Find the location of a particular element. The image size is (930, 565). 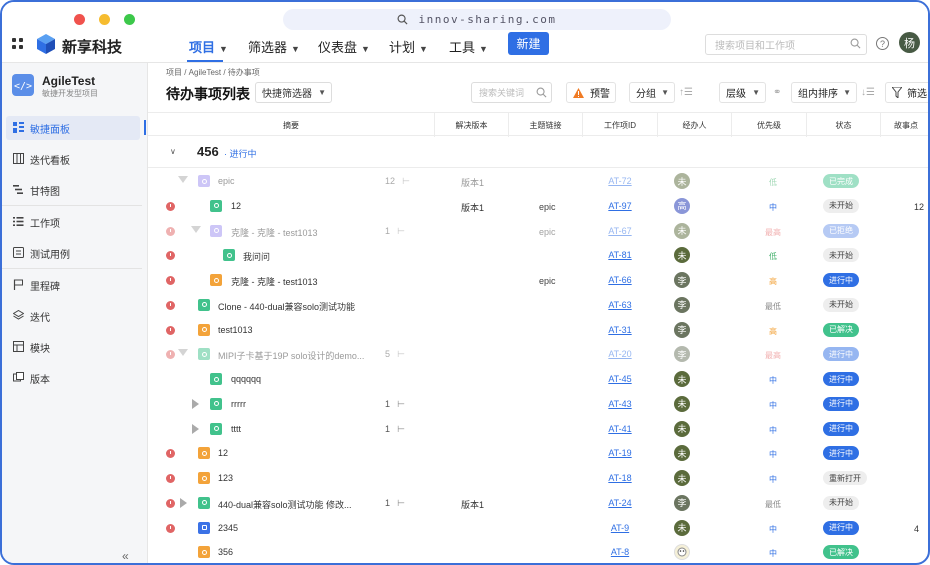

table-row: MIPI子卡基于19P solo设计的demo... 5 ⊢ AT-20 李 最高 进行中 is located at coordinates (538, 354).